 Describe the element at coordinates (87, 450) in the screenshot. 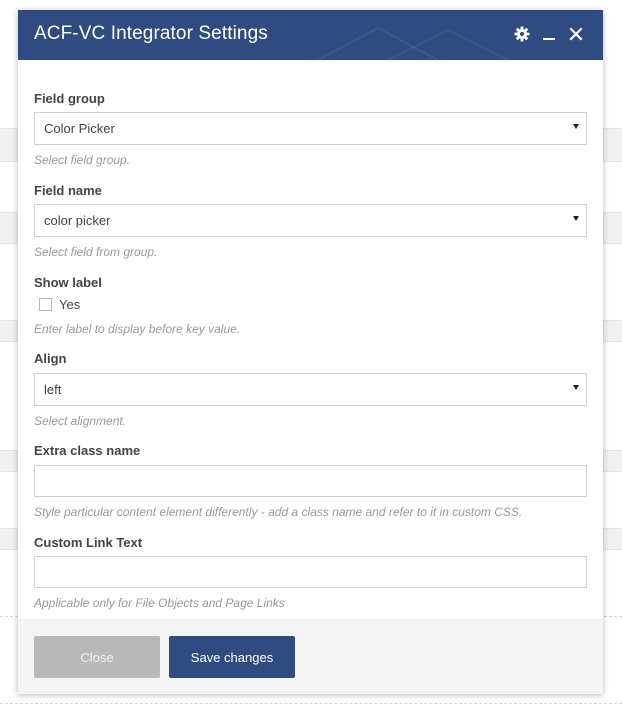

I see `extra-class-label: Extra class name` at that location.